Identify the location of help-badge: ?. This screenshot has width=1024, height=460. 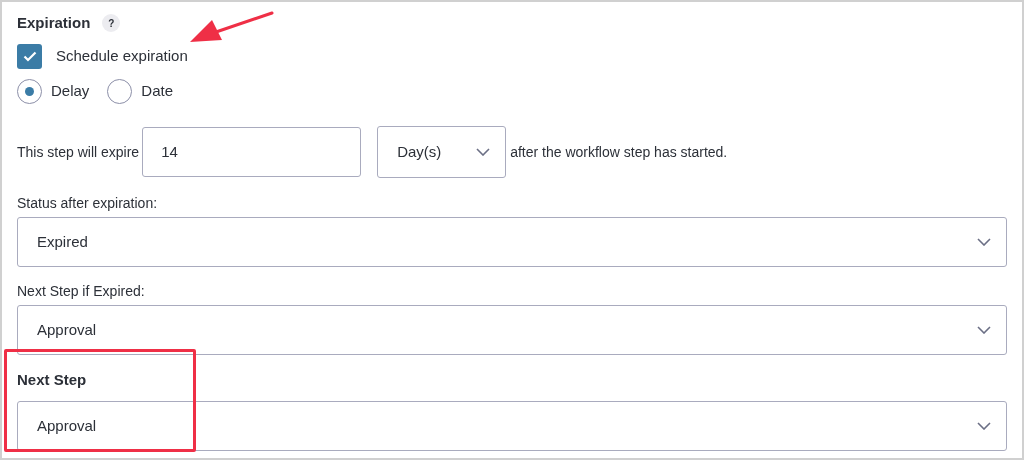
(111, 23).